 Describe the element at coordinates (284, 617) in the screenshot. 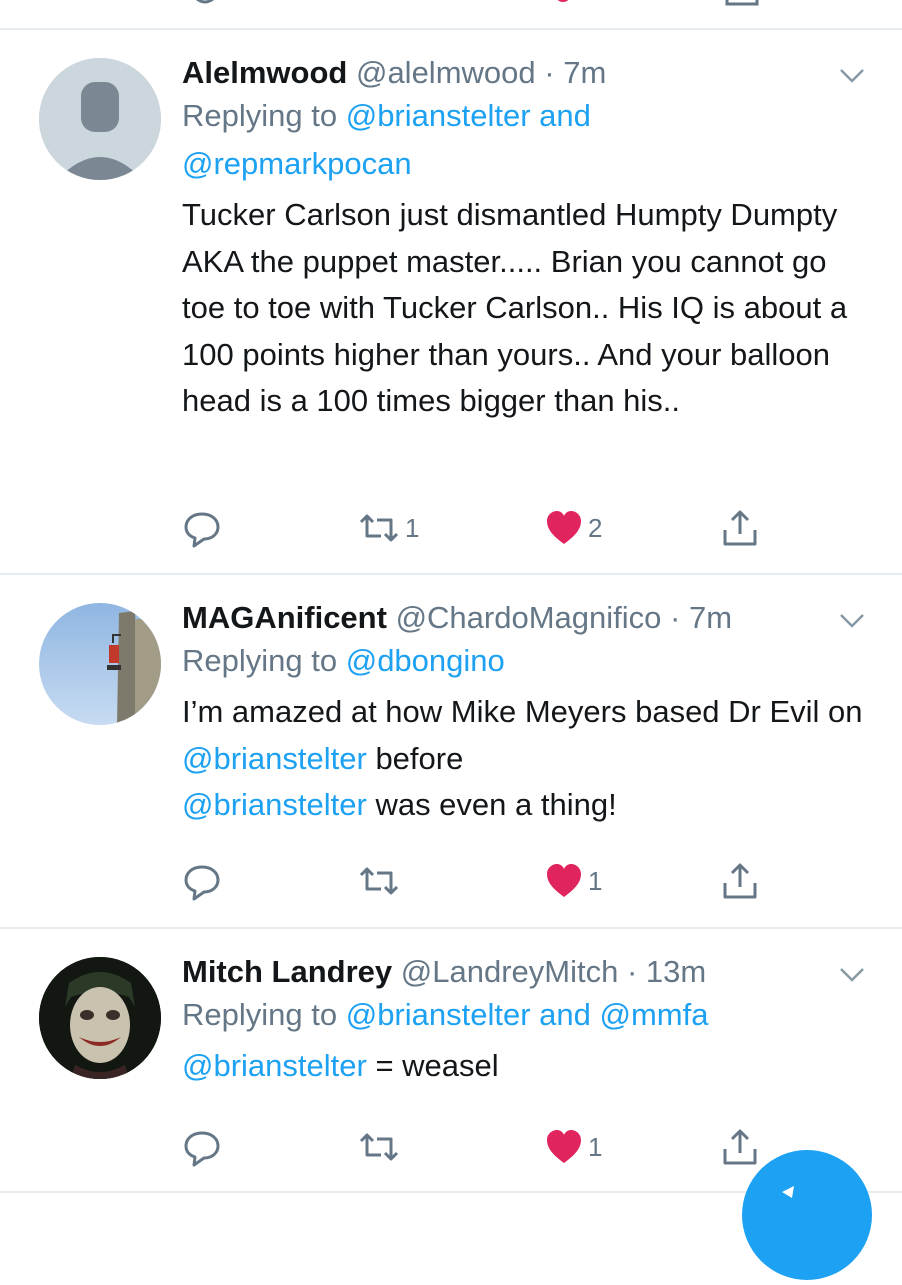

I see `display-name: MAGAnificent` at that location.